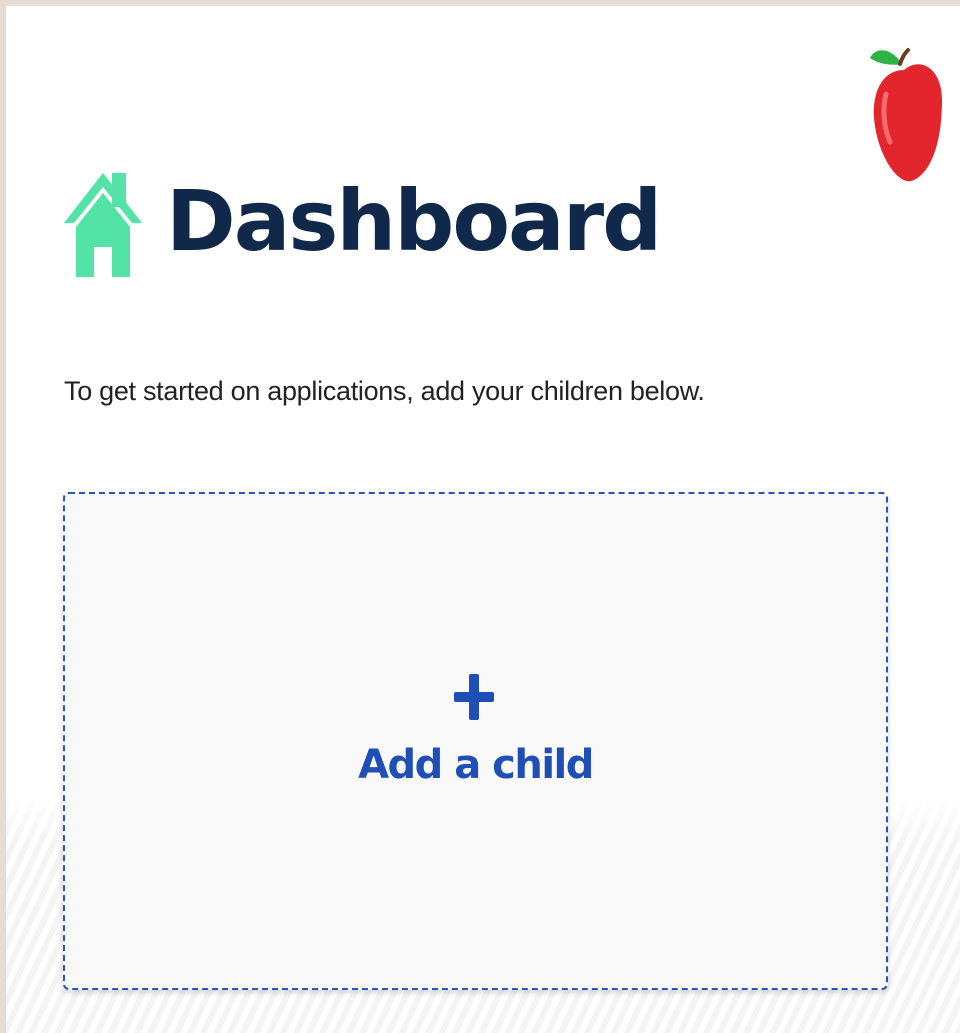  What do you see at coordinates (414, 221) in the screenshot?
I see `page-title: Dashboard` at bounding box center [414, 221].